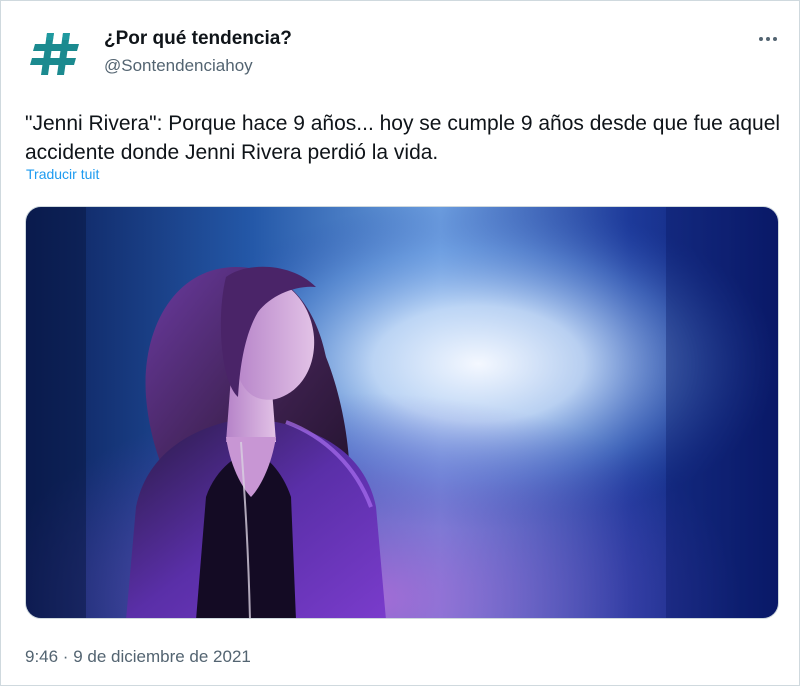 The width and height of the screenshot is (800, 686). Describe the element at coordinates (138, 657) in the screenshot. I see `tweet-timestamp: 9:46 · 9 de diciembre de 2021` at that location.